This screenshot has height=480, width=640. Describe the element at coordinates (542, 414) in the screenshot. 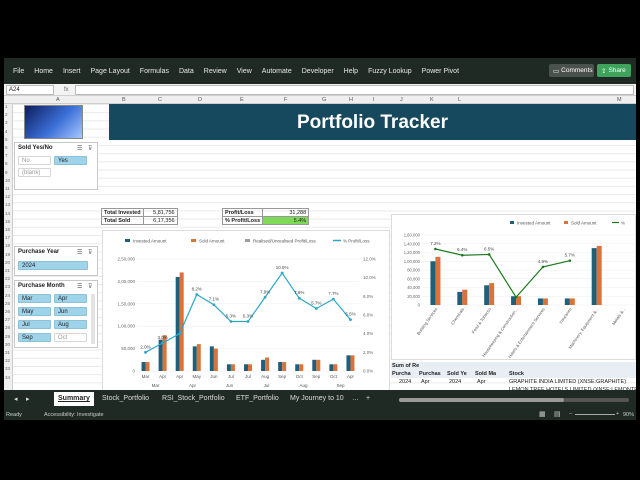

I see `normal-view-icon: ▦` at that location.